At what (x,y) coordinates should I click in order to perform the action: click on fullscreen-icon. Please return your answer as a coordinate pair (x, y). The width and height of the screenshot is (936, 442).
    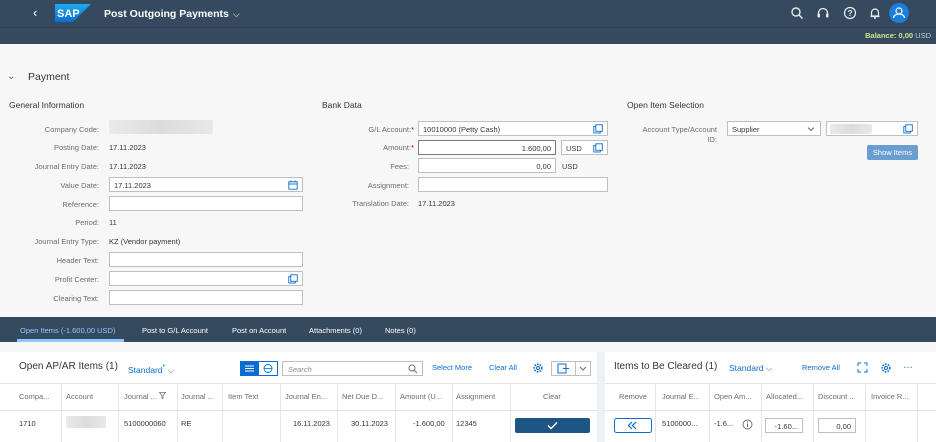
    Looking at the image, I should click on (862, 367).